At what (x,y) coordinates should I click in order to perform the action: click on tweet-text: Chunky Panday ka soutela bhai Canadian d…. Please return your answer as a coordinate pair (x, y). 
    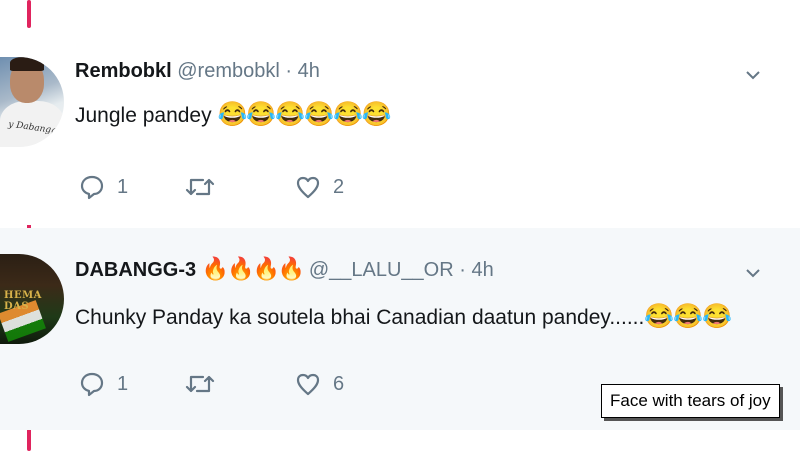
    Looking at the image, I should click on (403, 316).